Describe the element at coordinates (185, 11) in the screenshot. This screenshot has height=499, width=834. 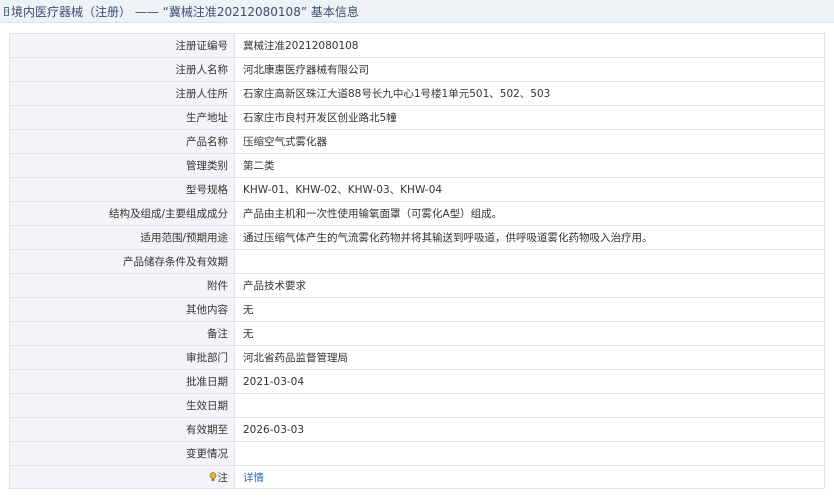
I see `page-title: 境内医疗器械（注册） —— “冀械注准20212080108” 基本信息` at that location.